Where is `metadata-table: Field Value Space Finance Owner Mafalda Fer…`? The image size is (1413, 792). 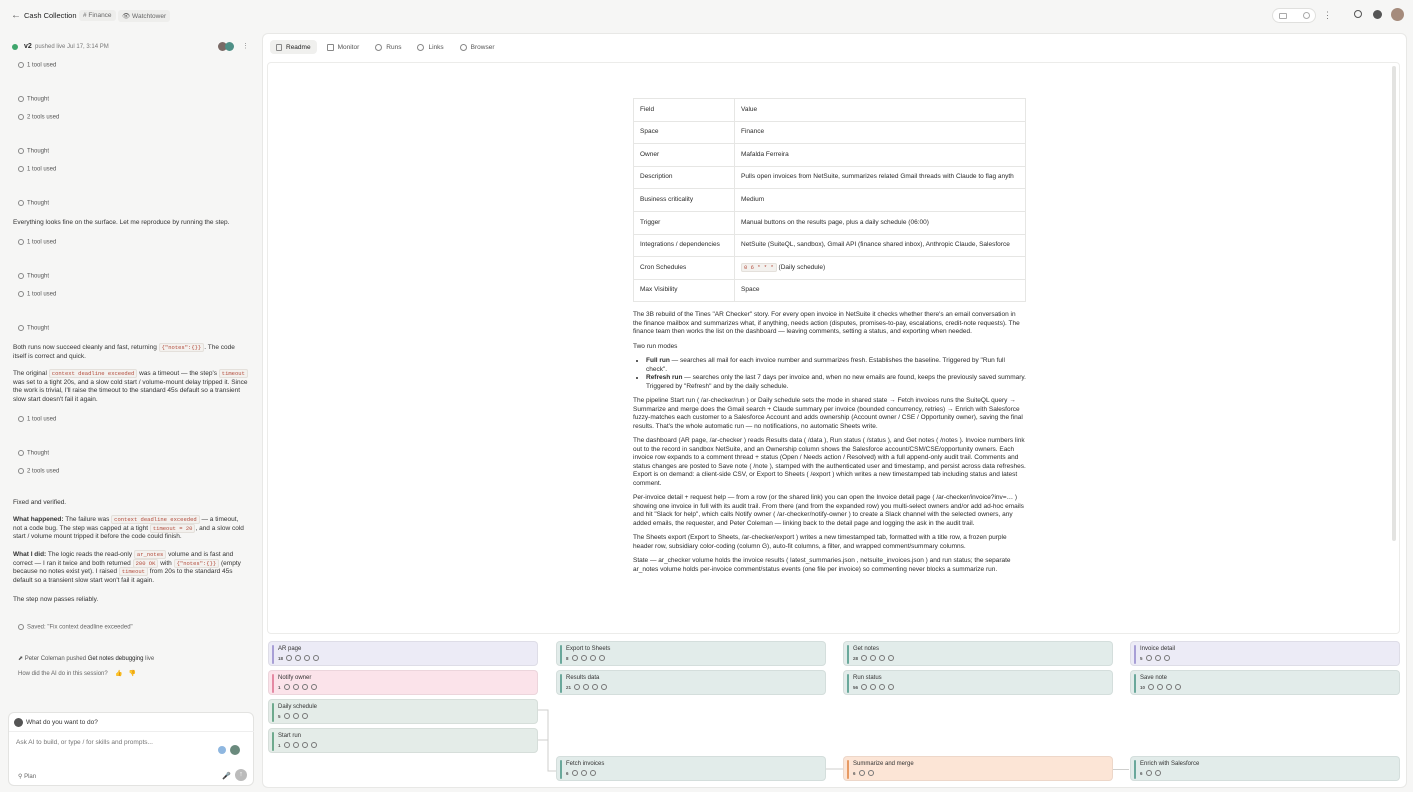
metadata-table: Field Value Space Finance Owner Mafalda Fer… is located at coordinates (829, 200).